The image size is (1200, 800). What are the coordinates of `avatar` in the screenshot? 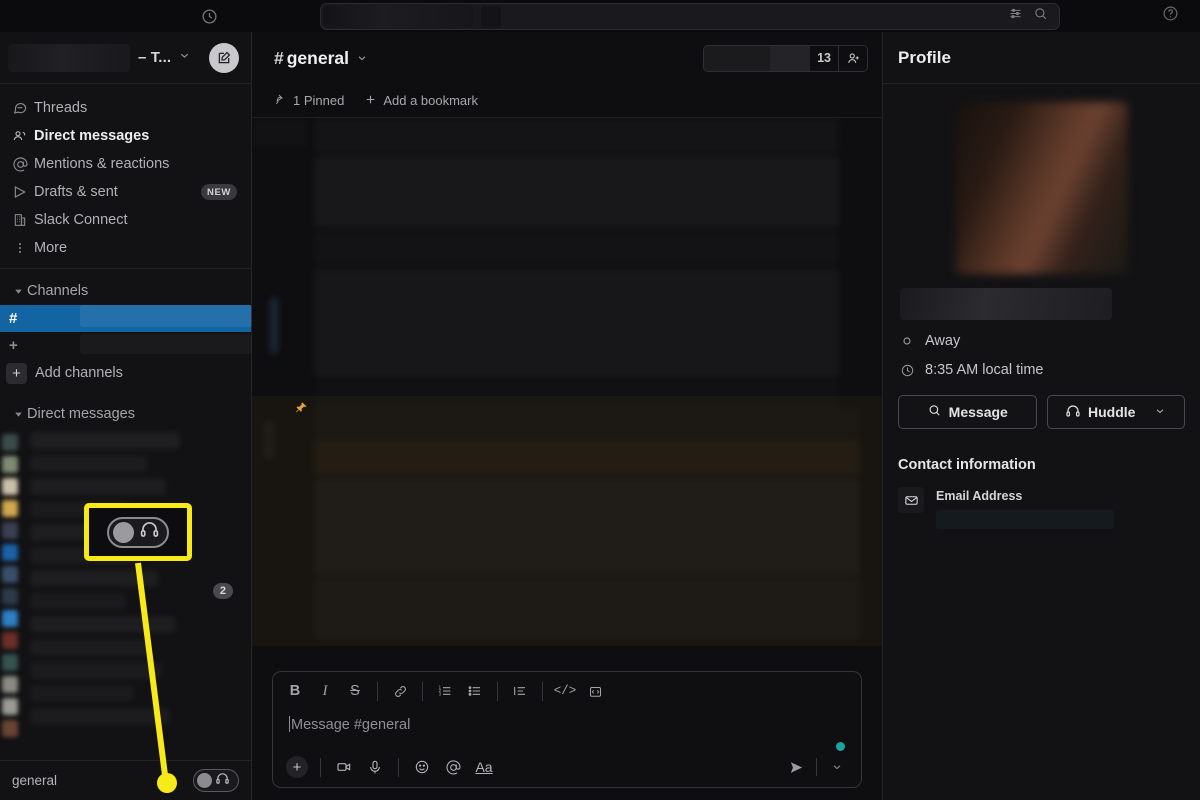 It's located at (1041, 188).